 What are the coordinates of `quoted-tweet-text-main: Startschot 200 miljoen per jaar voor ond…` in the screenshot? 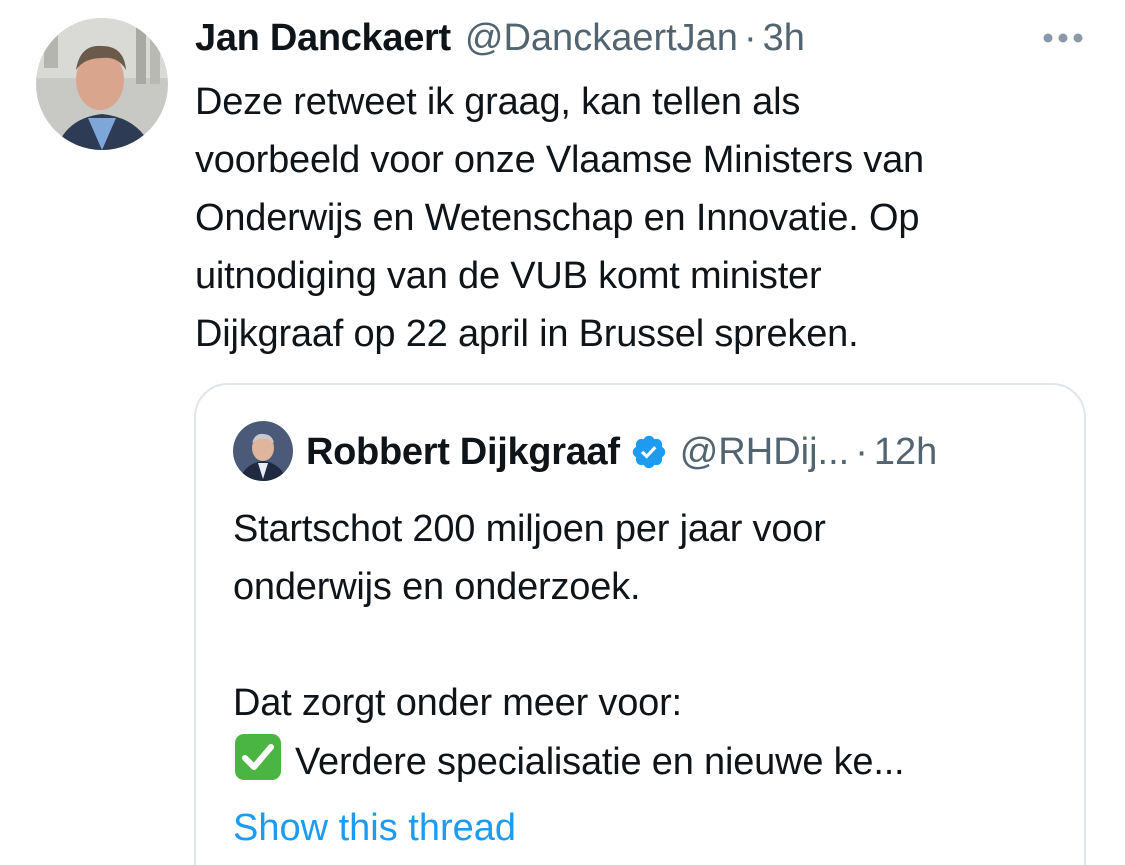 It's located at (529, 616).